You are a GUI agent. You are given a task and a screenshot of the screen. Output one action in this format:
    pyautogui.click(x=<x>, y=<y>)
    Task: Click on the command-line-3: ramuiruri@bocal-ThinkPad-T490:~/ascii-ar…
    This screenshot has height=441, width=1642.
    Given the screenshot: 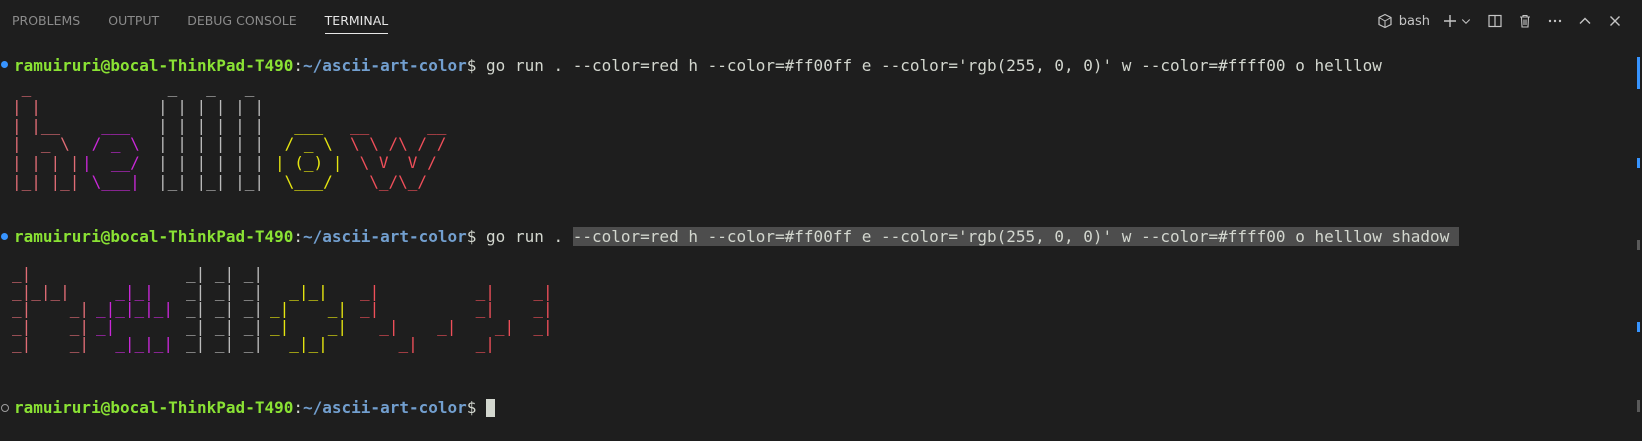 What is the action you would take?
    pyautogui.click(x=255, y=407)
    